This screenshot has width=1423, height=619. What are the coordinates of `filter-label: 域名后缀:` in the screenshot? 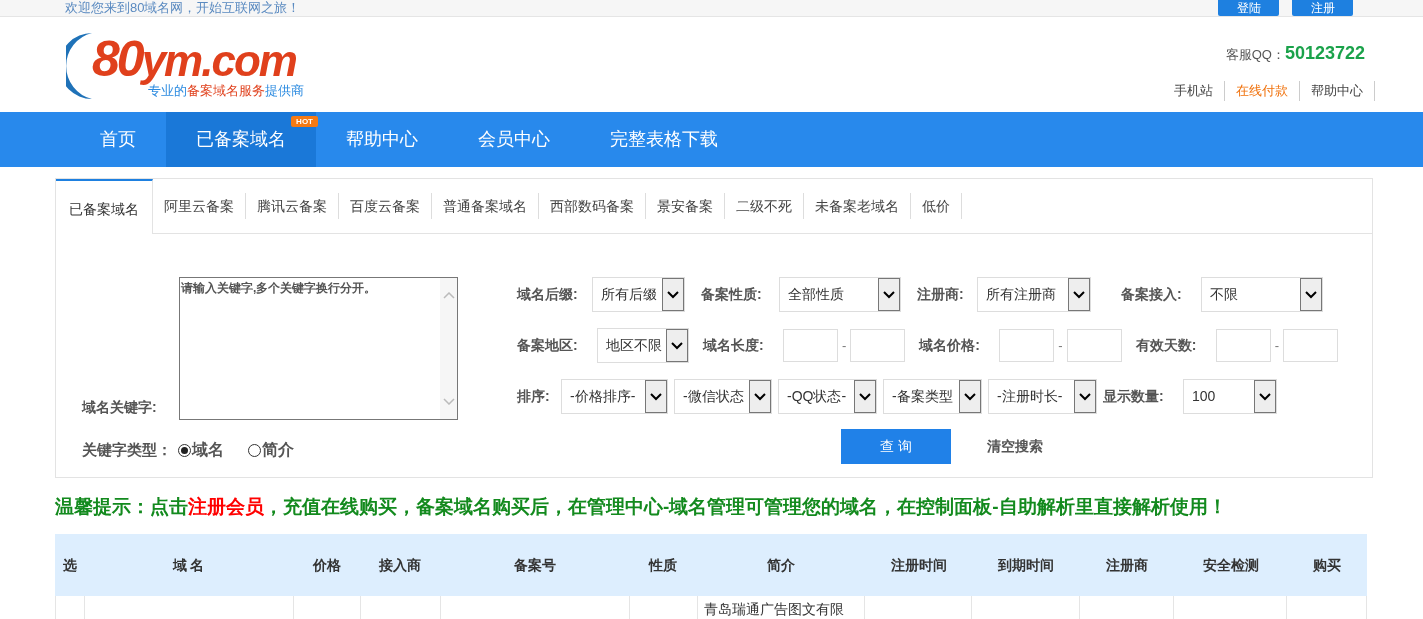 It's located at (548, 294).